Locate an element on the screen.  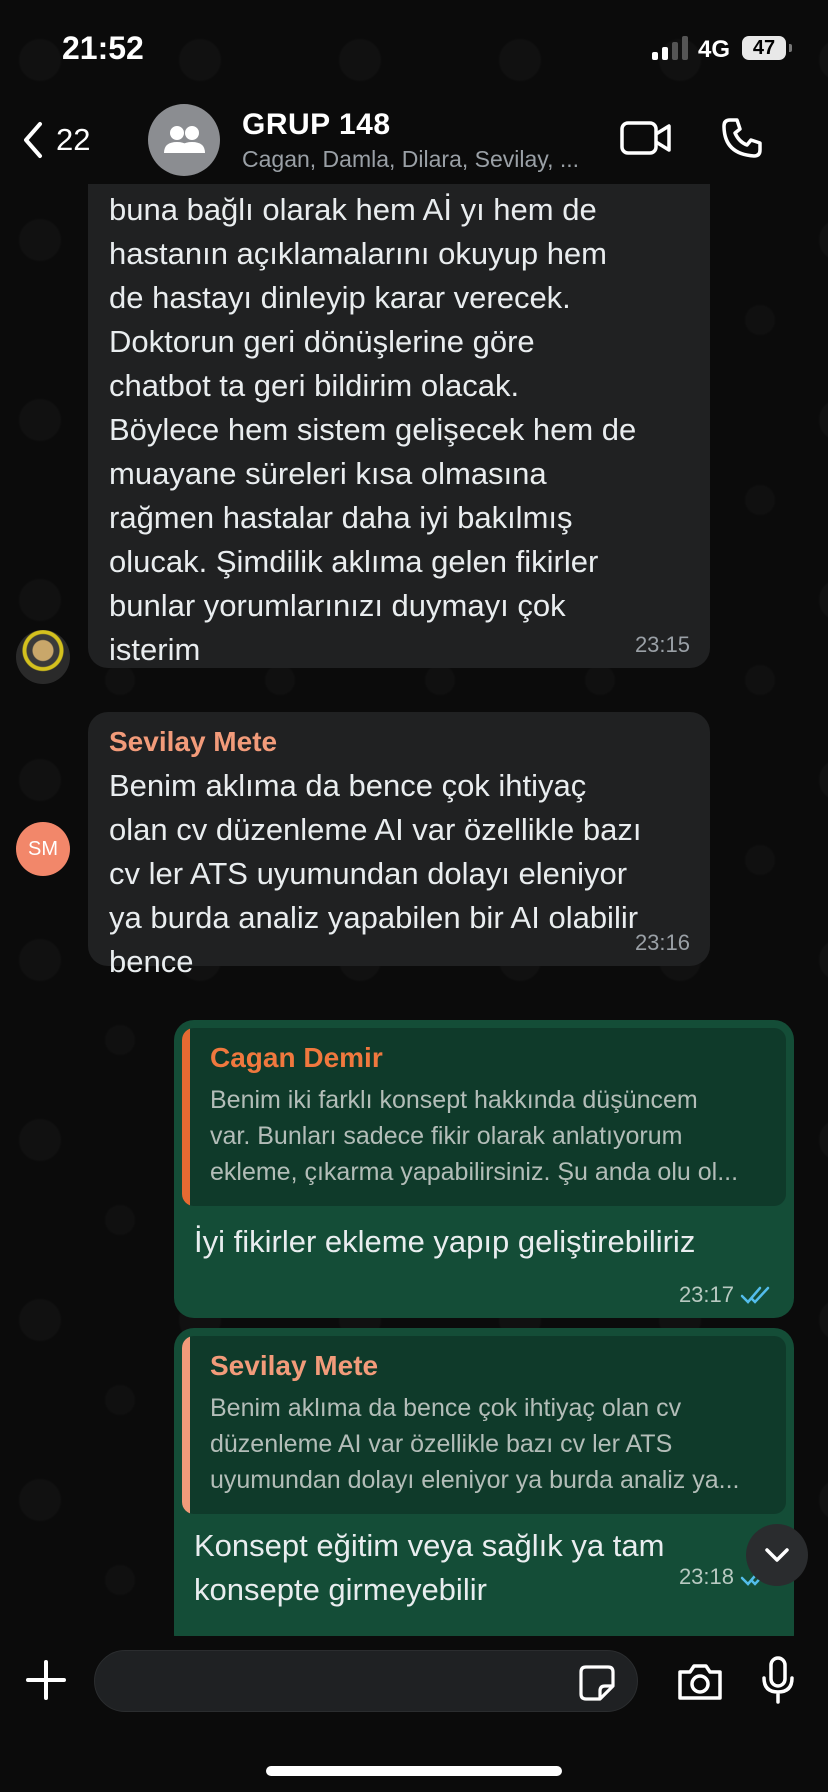
video-call-icon is located at coordinates (645, 138).